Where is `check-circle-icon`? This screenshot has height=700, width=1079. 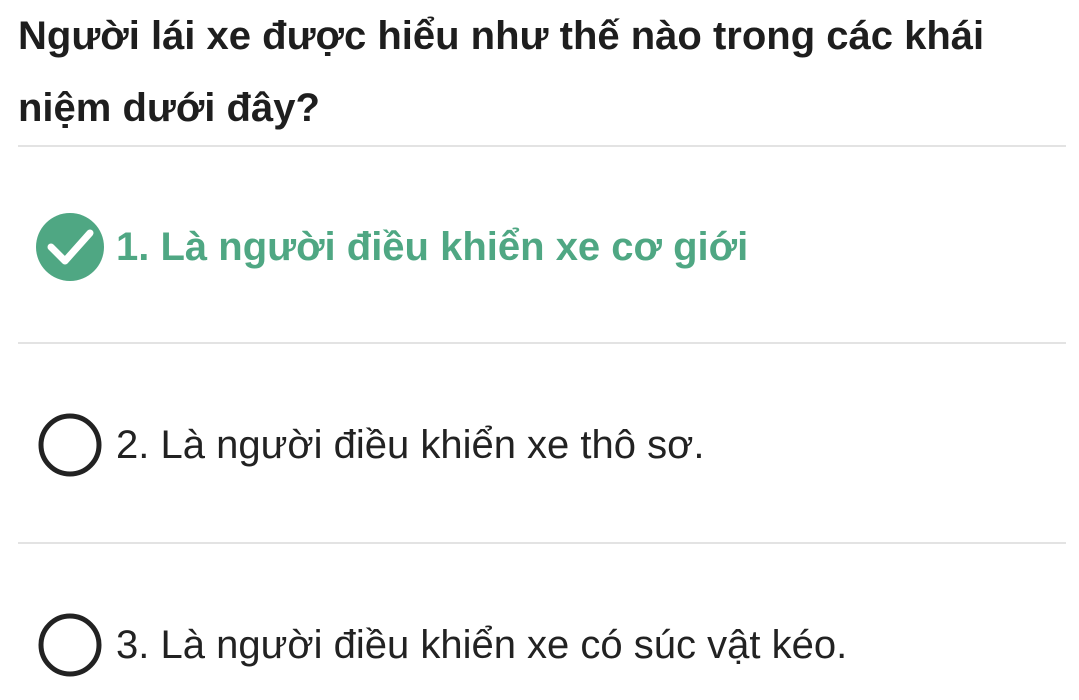
check-circle-icon is located at coordinates (70, 247).